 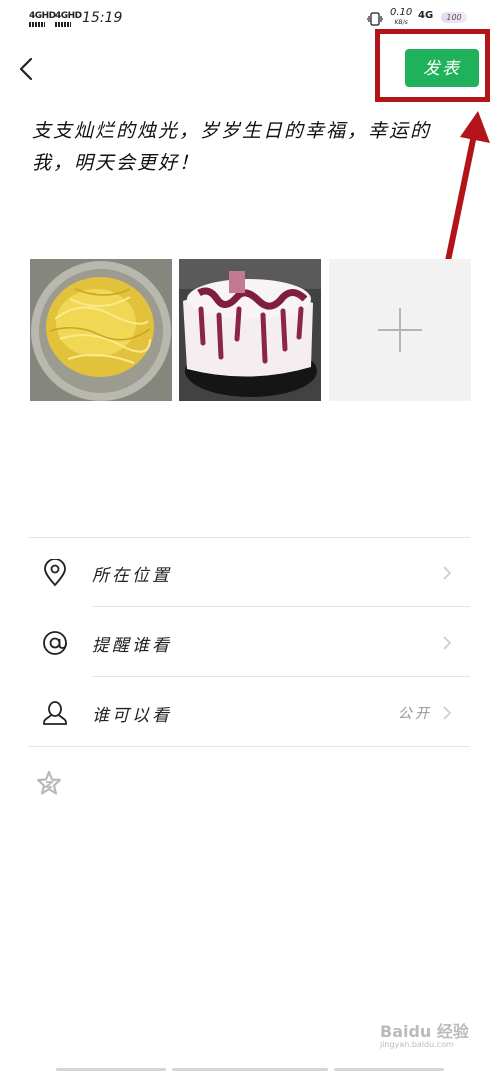 I want to click on add-photo-button, so click(x=400, y=330).